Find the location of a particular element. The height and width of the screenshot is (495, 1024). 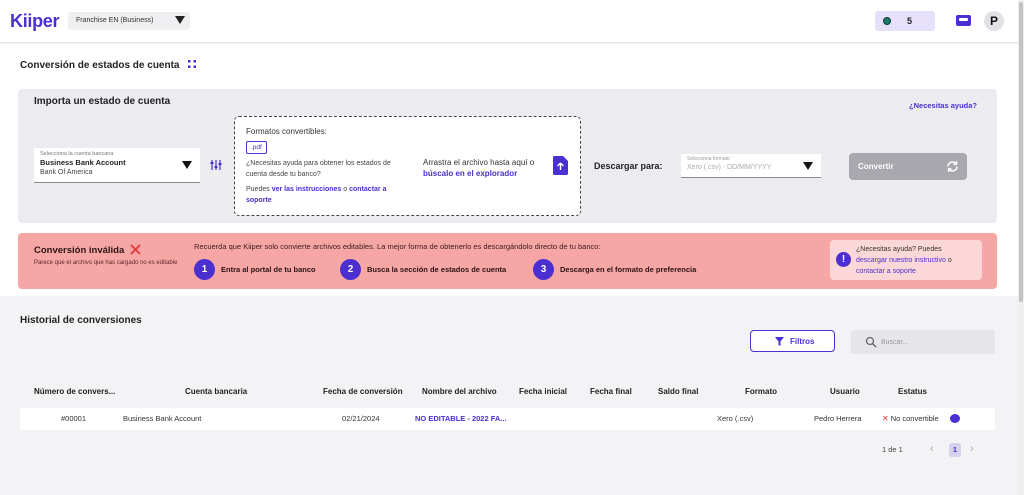

links-or: o is located at coordinates (345, 189).